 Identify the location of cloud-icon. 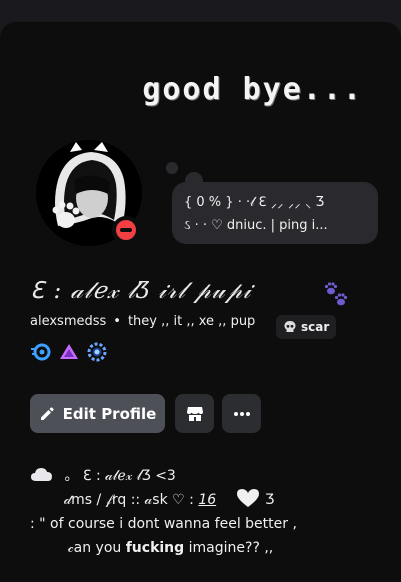
(41, 474).